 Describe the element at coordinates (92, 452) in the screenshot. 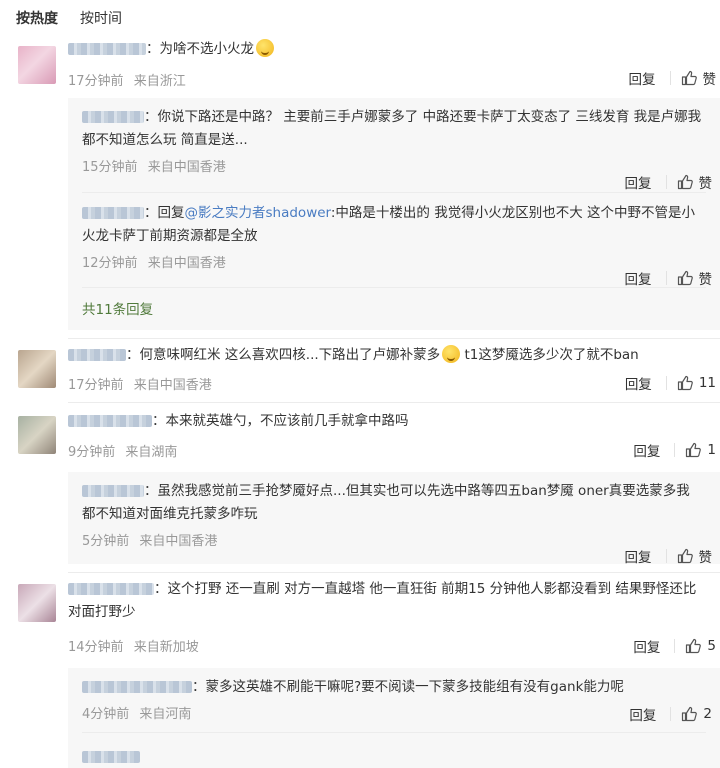

I see `comment-time: 9分钟前` at that location.